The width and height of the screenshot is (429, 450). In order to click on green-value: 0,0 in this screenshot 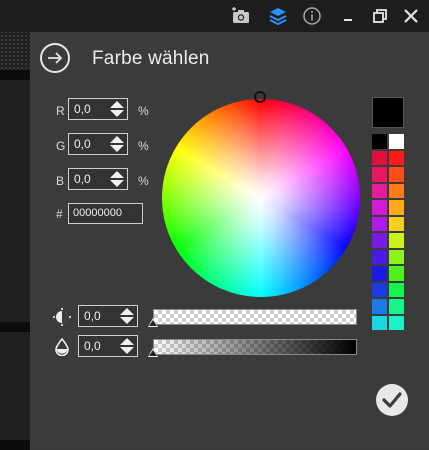, I will do `click(82, 144)`.